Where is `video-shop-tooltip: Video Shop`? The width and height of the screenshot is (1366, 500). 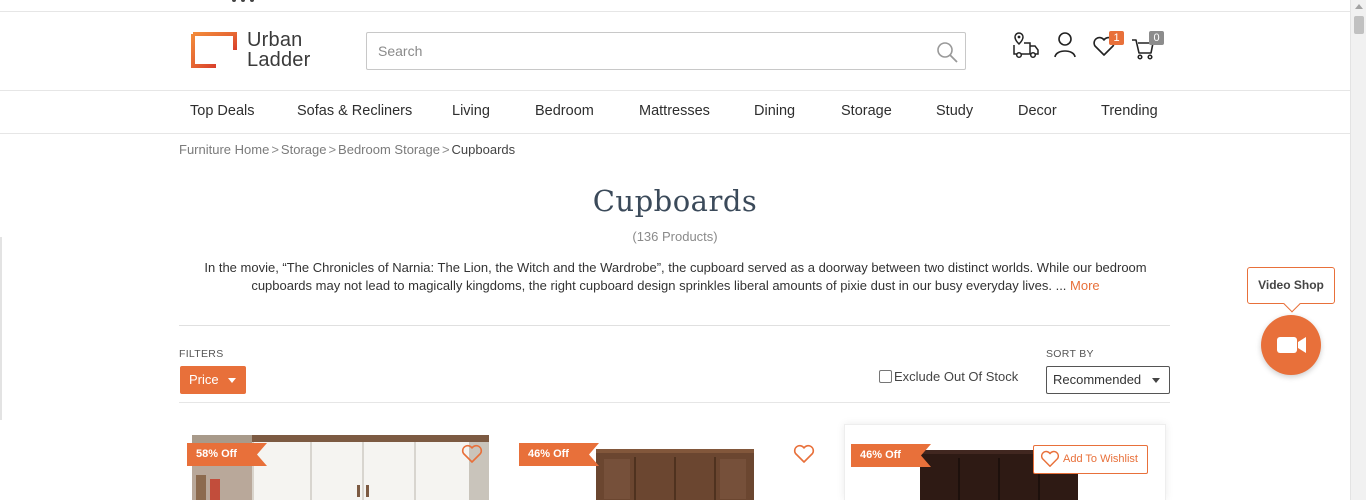 video-shop-tooltip: Video Shop is located at coordinates (1291, 290).